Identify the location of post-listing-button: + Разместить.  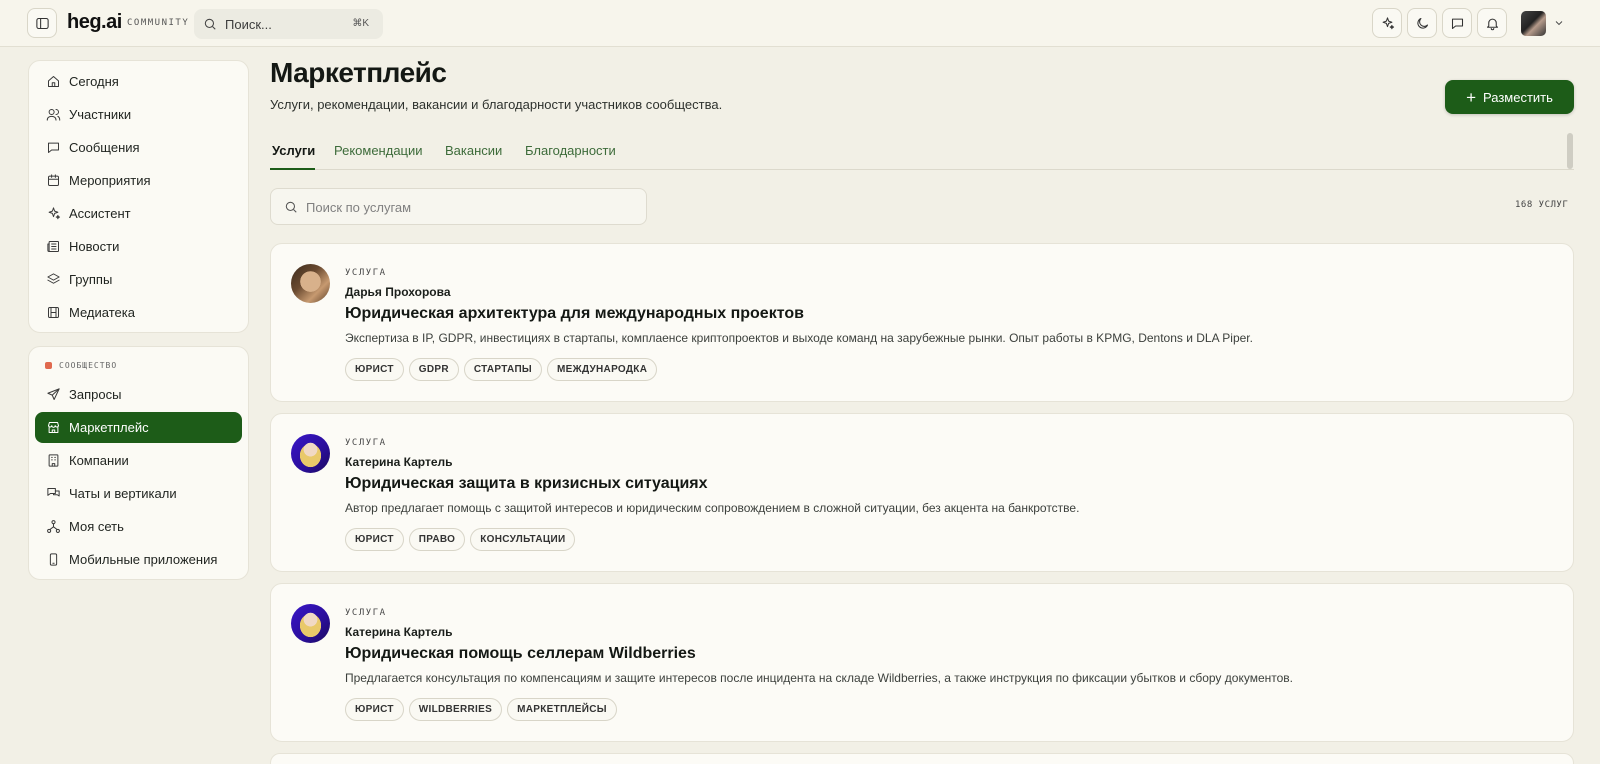
(1509, 97).